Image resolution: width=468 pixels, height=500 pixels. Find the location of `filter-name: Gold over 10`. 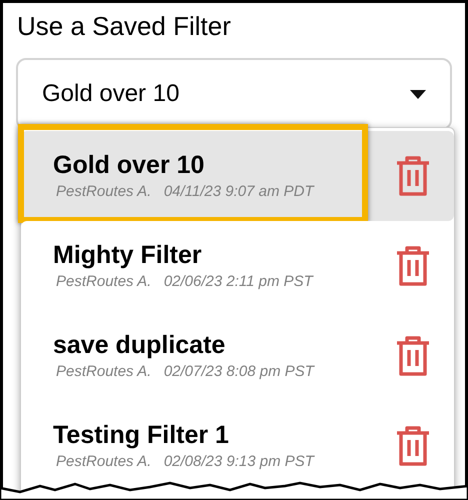

filter-name: Gold over 10 is located at coordinates (129, 165).